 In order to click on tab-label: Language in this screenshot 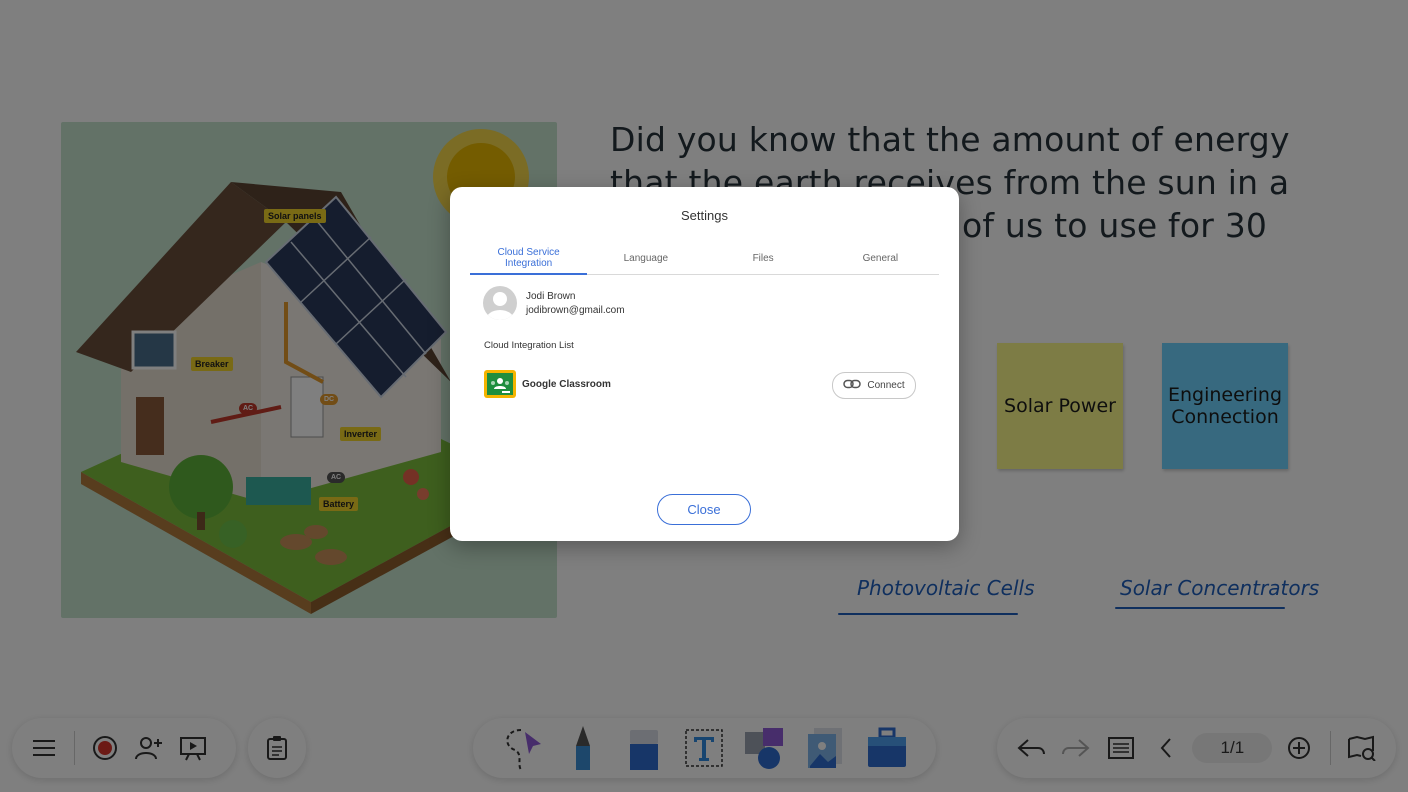, I will do `click(646, 258)`.